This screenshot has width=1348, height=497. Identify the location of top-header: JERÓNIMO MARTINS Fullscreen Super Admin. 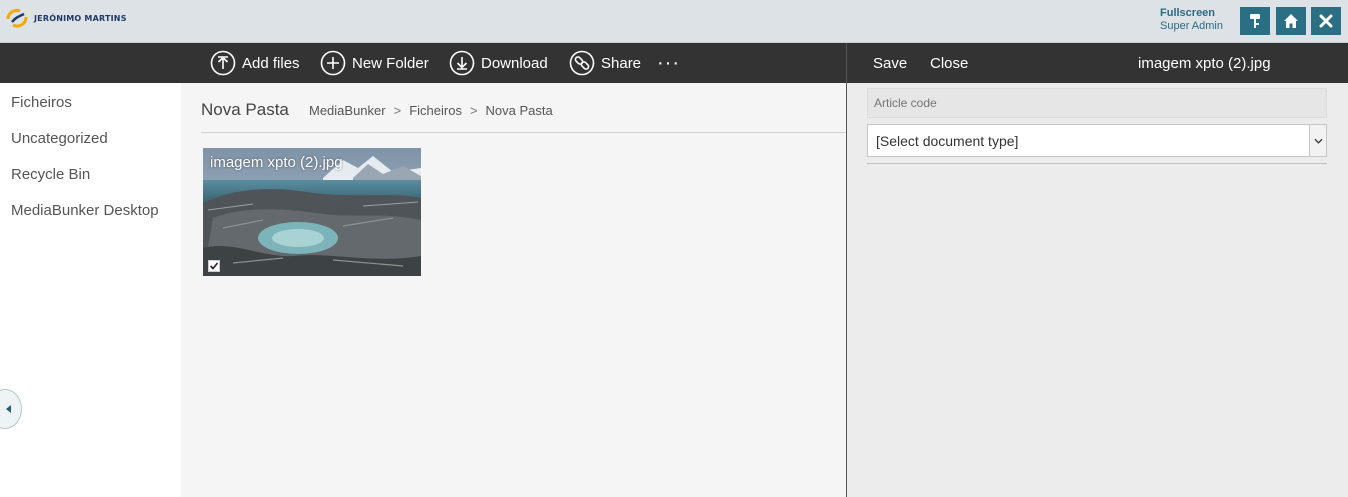
(674, 21).